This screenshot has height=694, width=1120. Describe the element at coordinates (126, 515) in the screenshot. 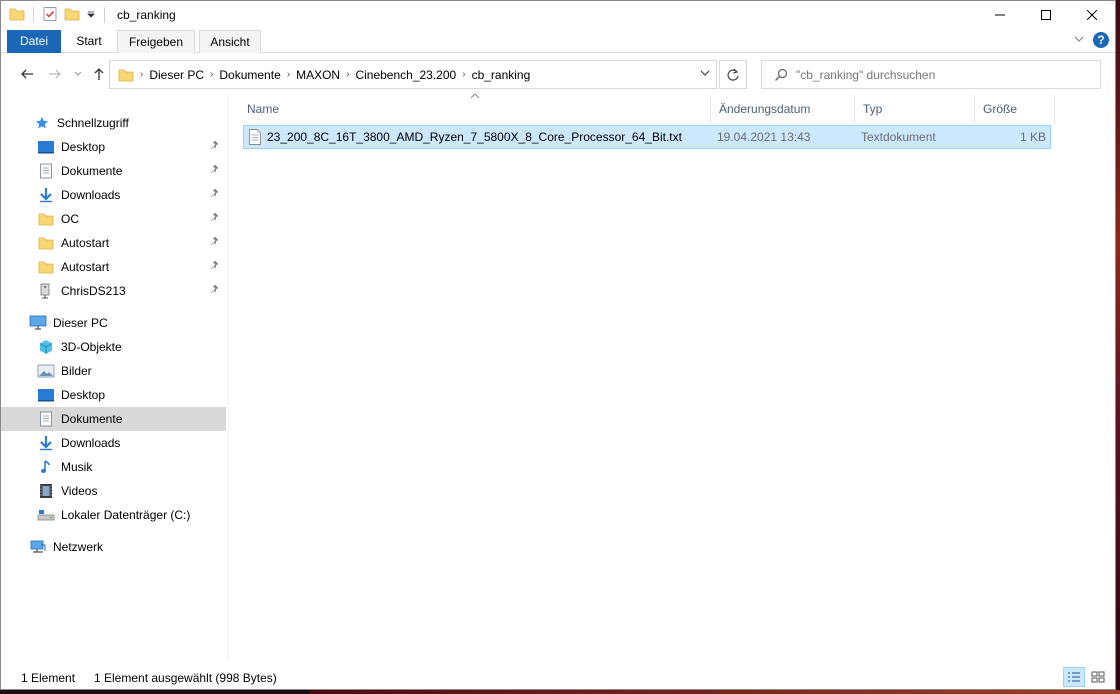

I see `sidebar-item-label: Lokaler Datenträger (C:)` at that location.